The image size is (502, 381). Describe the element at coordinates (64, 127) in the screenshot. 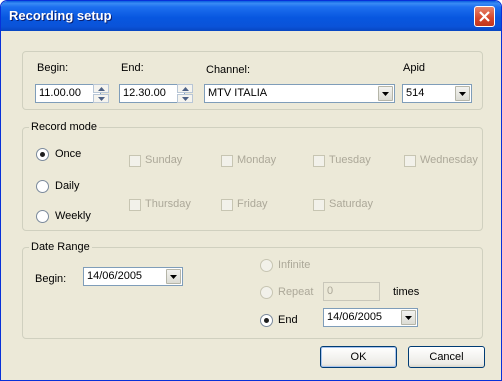

I see `record-mode-legend: Record mode` at that location.